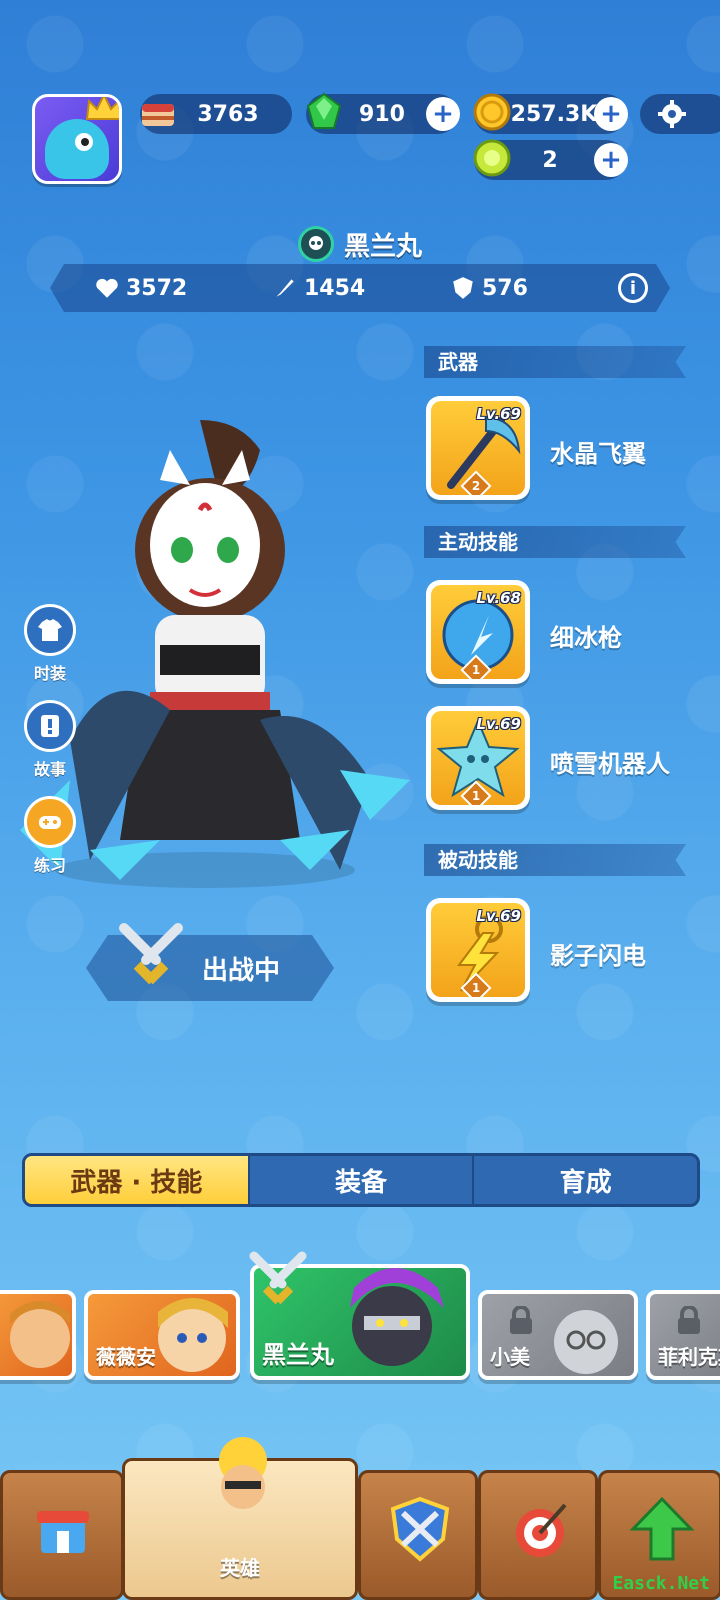 Image resolution: width=720 pixels, height=1600 pixels. What do you see at coordinates (162, 1335) in the screenshot?
I see `hero-card-vivian: 薇薇安` at bounding box center [162, 1335].